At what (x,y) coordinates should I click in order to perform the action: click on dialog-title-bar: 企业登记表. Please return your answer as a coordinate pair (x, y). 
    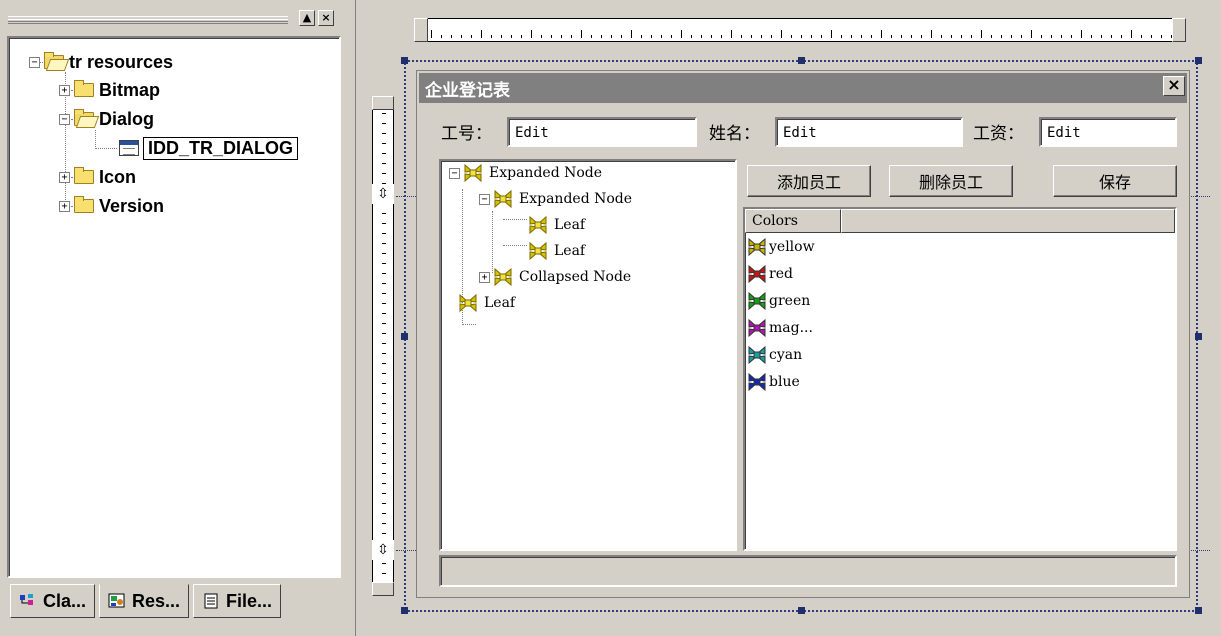
    Looking at the image, I should click on (803, 88).